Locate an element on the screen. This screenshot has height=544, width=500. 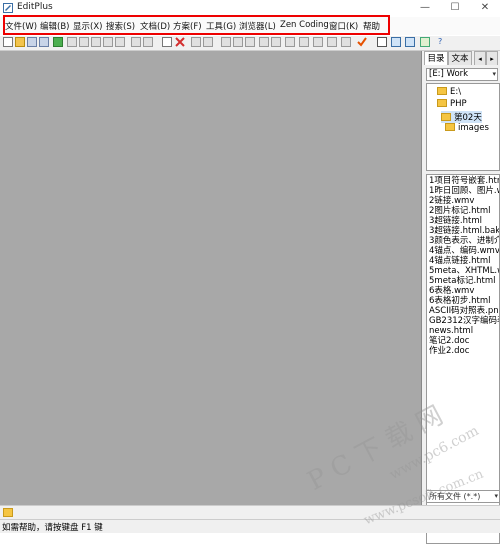
toggle-view-icon is located at coordinates (382, 42).